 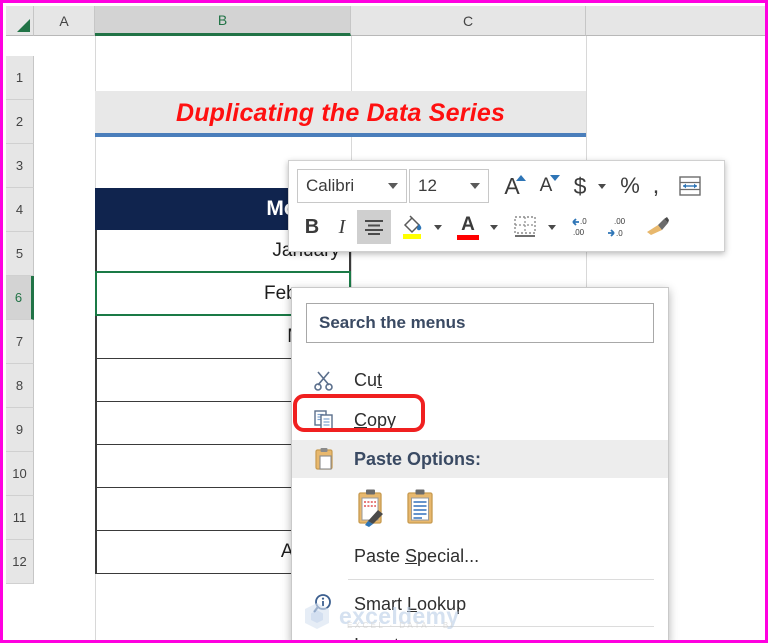 I want to click on increase-decimal-icon: .00 .0, so click(x=619, y=227).